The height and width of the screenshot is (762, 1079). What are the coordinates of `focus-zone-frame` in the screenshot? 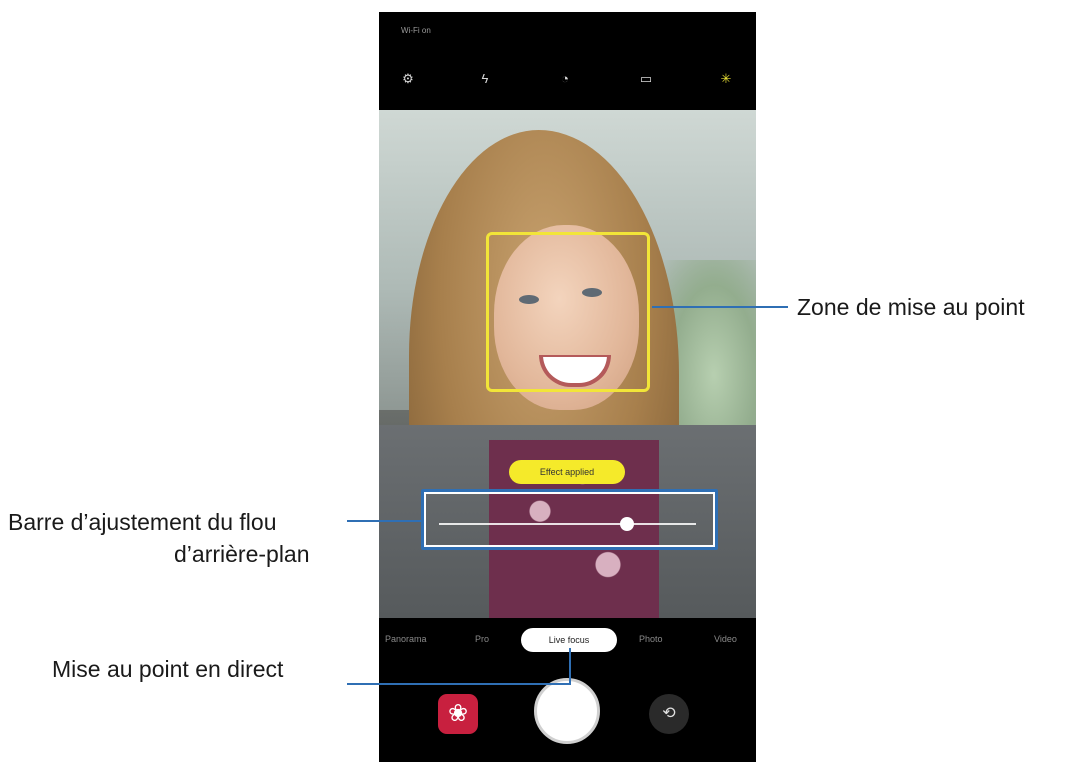 It's located at (568, 312).